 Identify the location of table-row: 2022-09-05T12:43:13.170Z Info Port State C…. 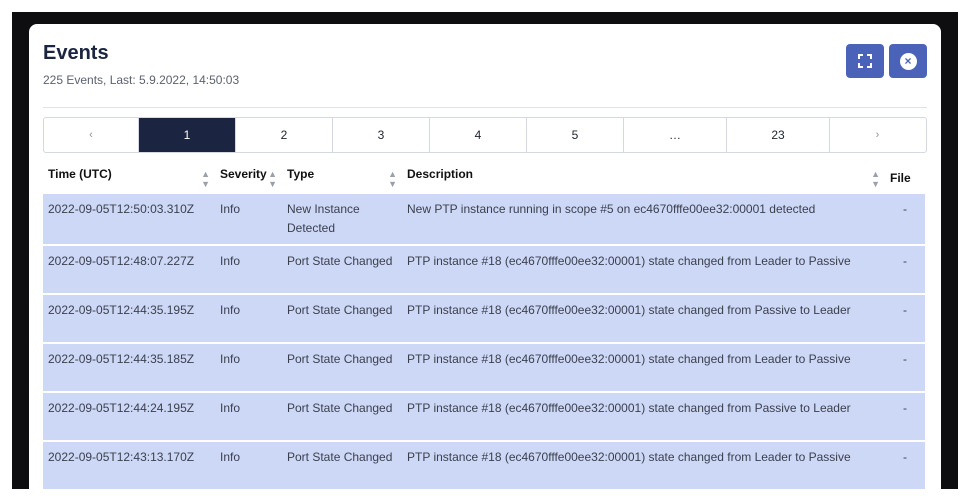
(484, 464).